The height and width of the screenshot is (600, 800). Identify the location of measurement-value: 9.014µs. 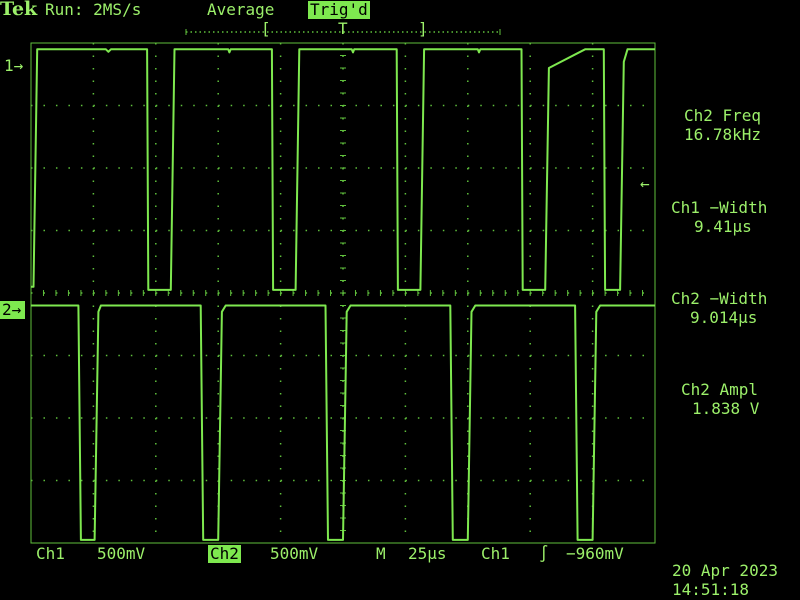
(724, 317).